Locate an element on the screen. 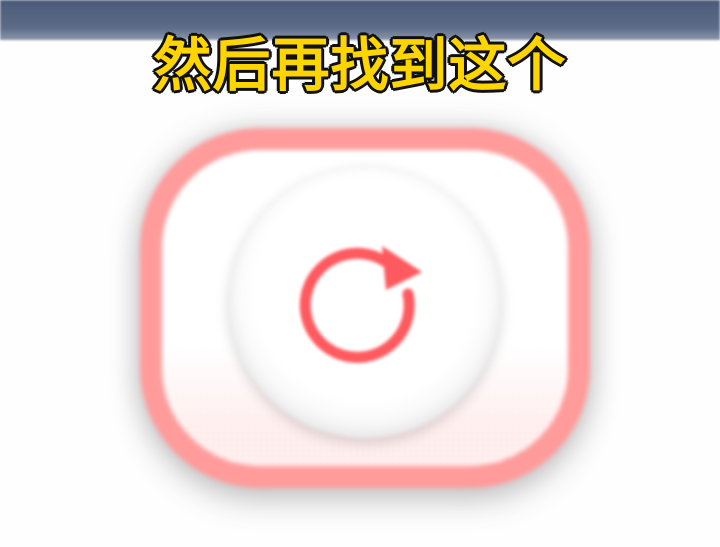  refresh-icon is located at coordinates (360, 304).